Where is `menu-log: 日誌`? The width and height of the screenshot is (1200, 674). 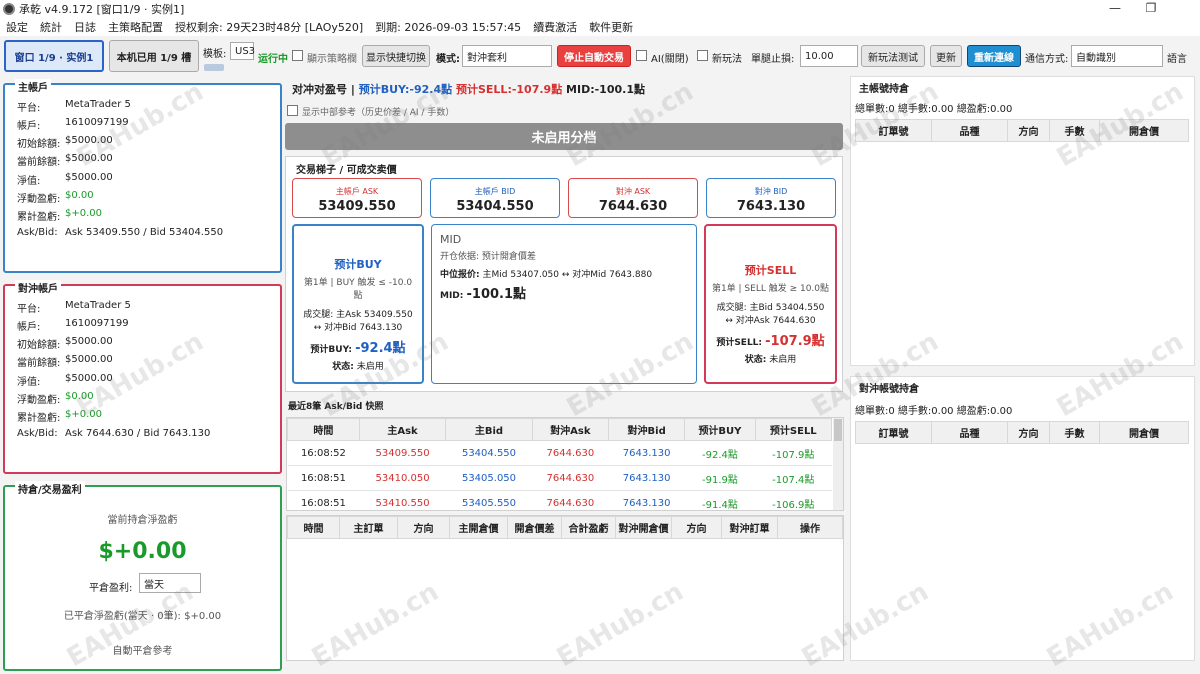 menu-log: 日誌 is located at coordinates (85, 27).